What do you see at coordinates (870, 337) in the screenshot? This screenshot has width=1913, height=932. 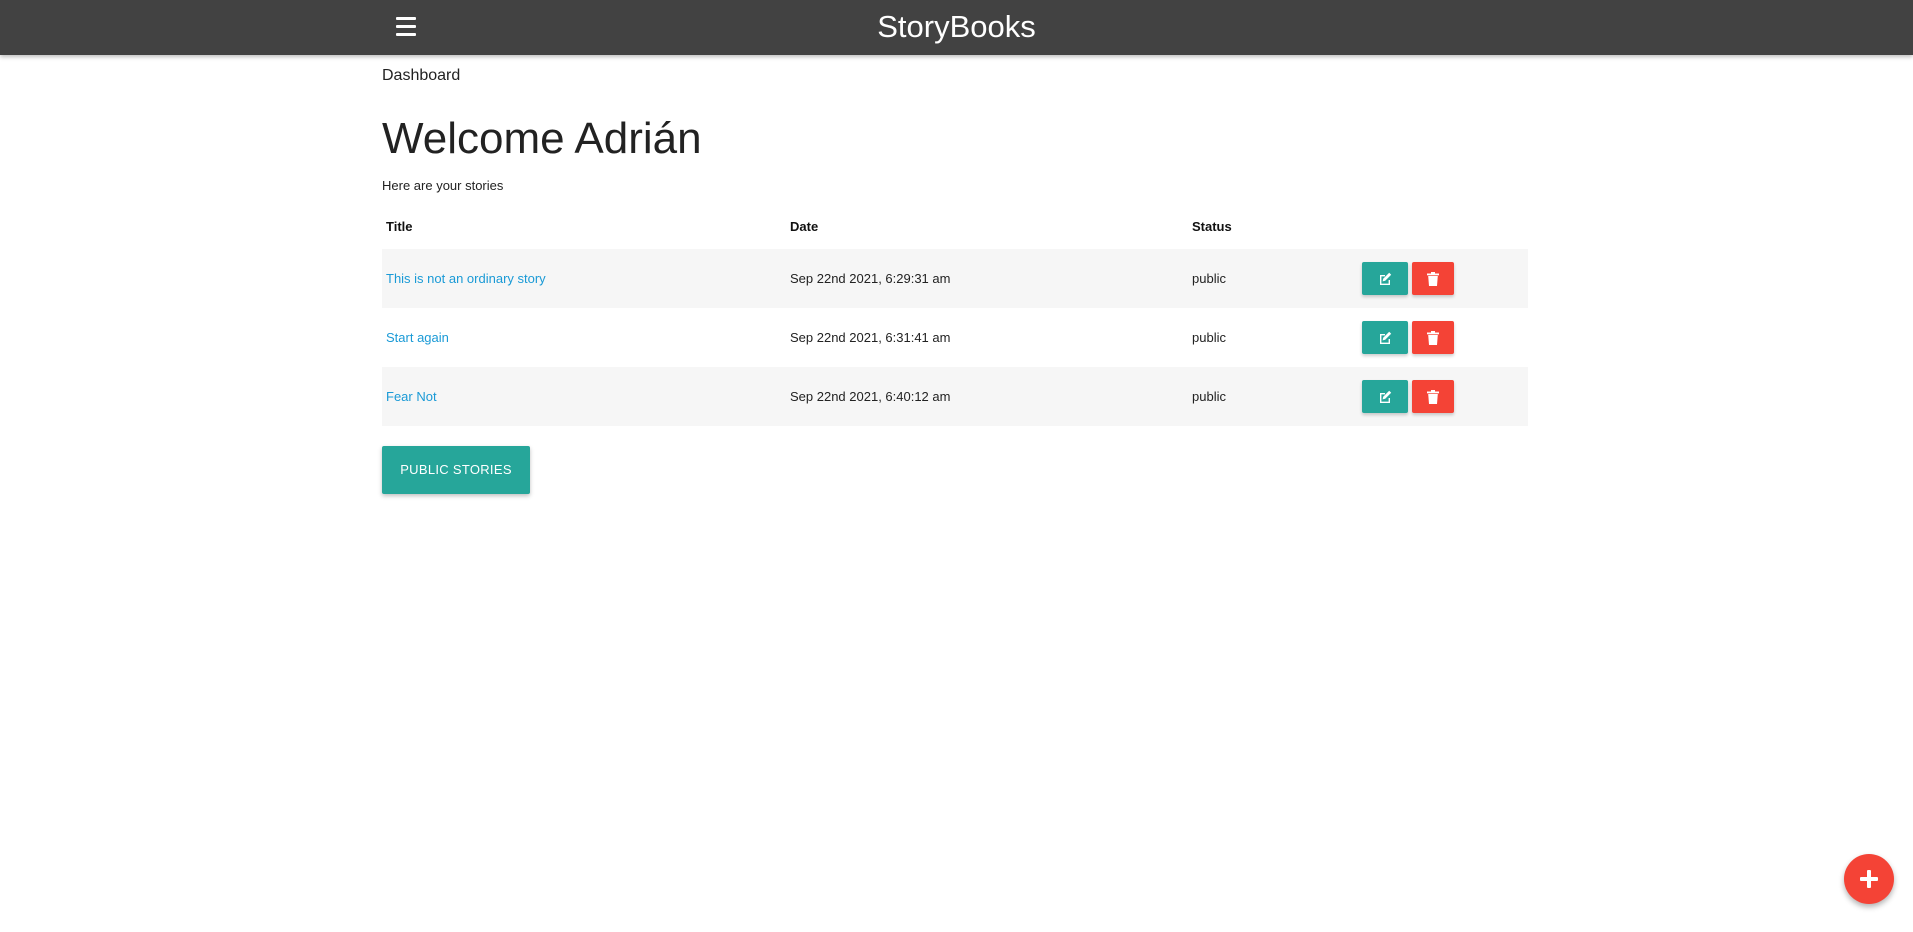 I see `story-date: Sep 22nd 2021, 6:31:41 am` at bounding box center [870, 337].